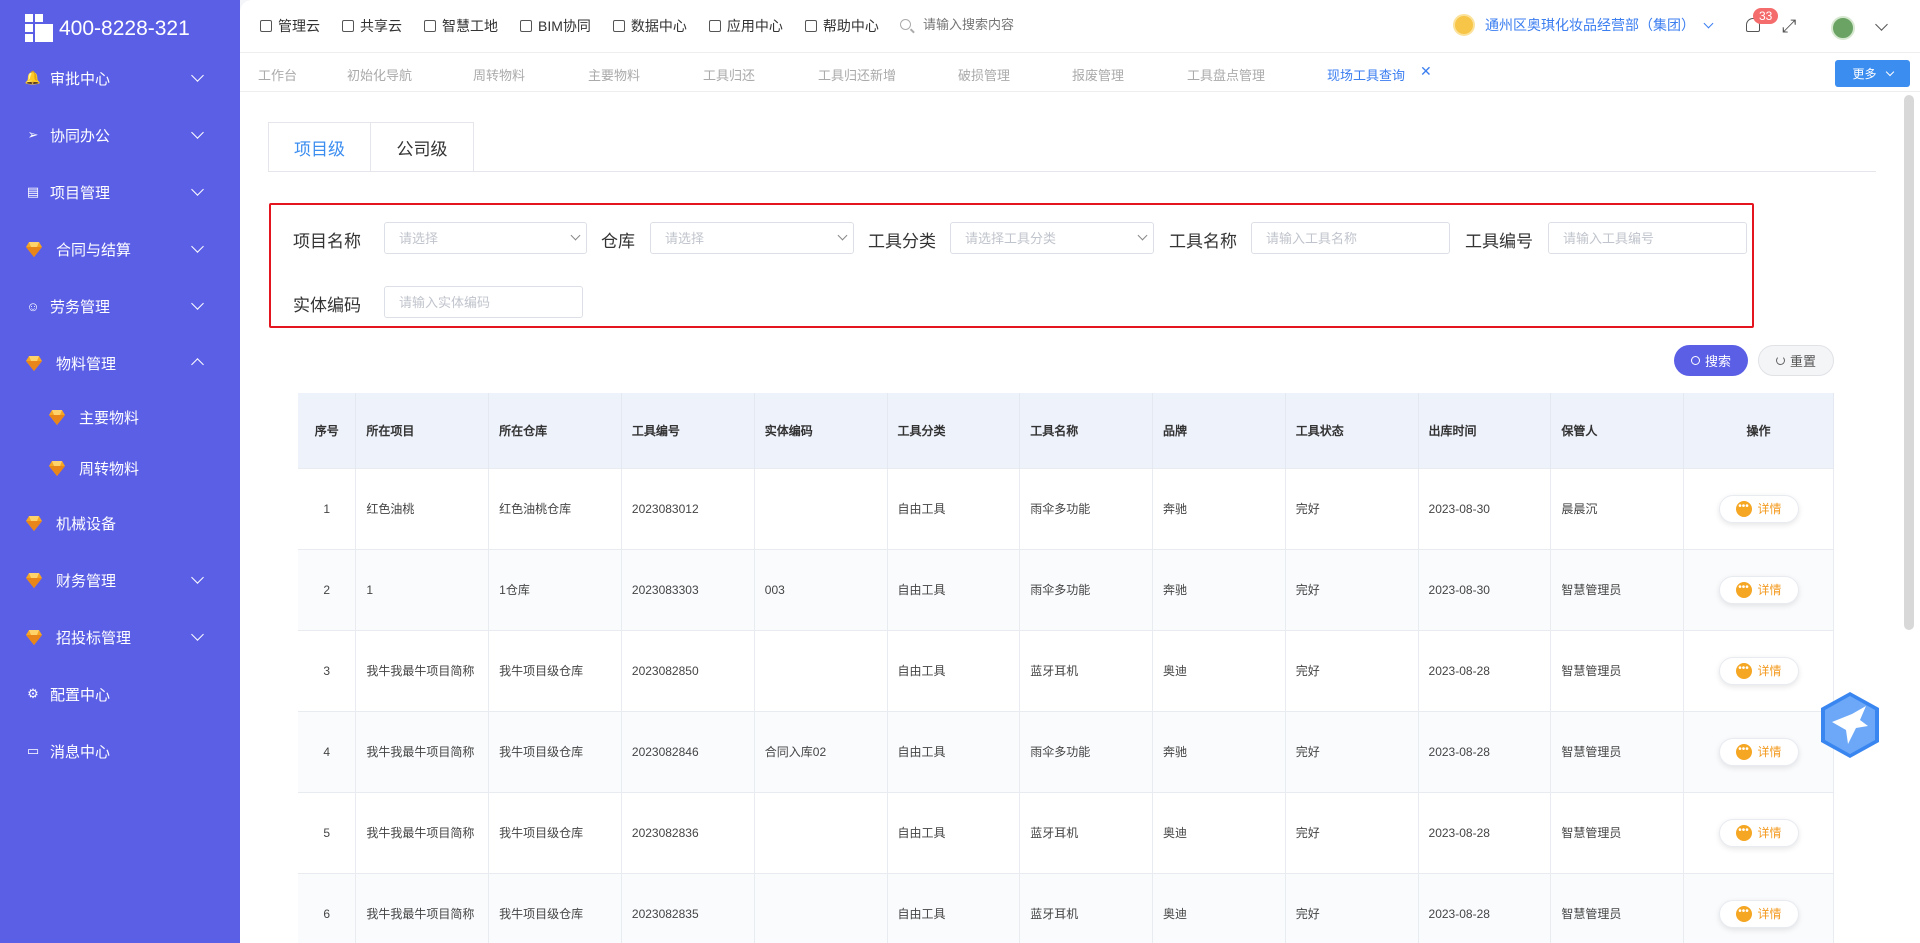 Image resolution: width=1920 pixels, height=943 pixels. Describe the element at coordinates (120, 694) in the screenshot. I see `sidebar-item-11: ⚙ 配置中心` at that location.